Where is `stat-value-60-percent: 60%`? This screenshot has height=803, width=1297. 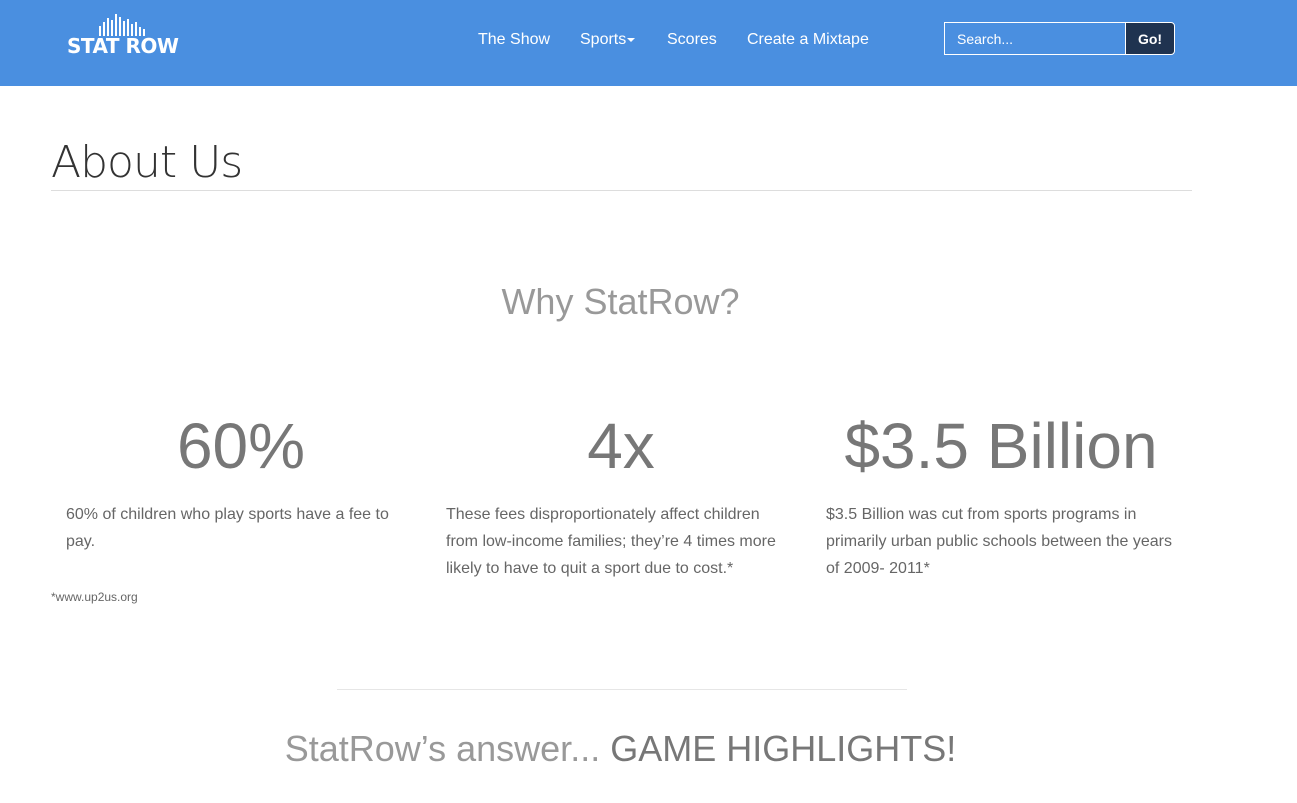
stat-value-60-percent: 60% is located at coordinates (241, 446).